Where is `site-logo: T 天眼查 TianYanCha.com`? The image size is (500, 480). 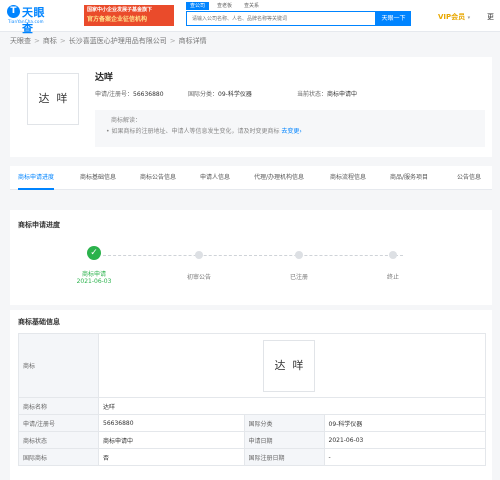
site-logo: T 天眼查 TianYanCha.com is located at coordinates (29, 20).